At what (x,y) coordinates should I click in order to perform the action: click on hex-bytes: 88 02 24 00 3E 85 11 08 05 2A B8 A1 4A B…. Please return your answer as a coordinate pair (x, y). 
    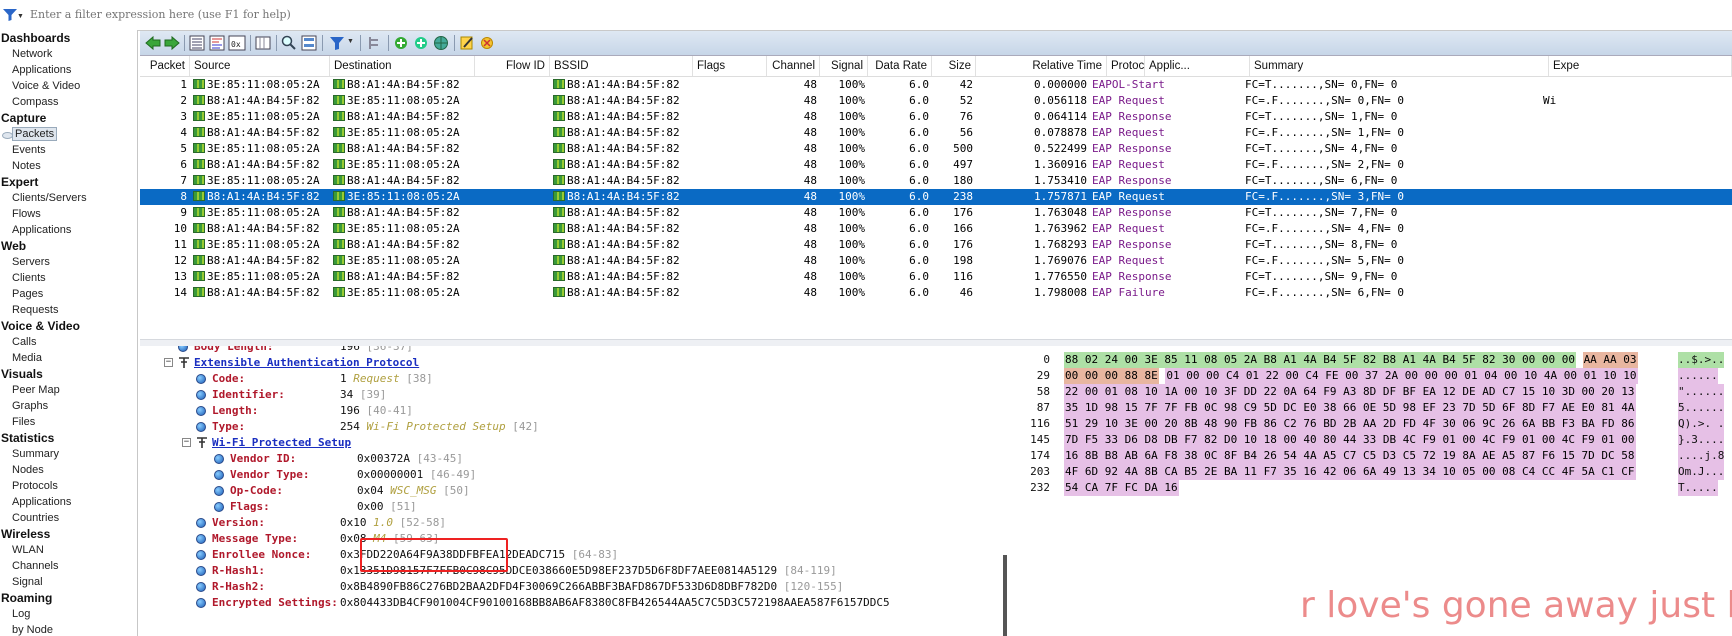
    Looking at the image, I should click on (1351, 360).